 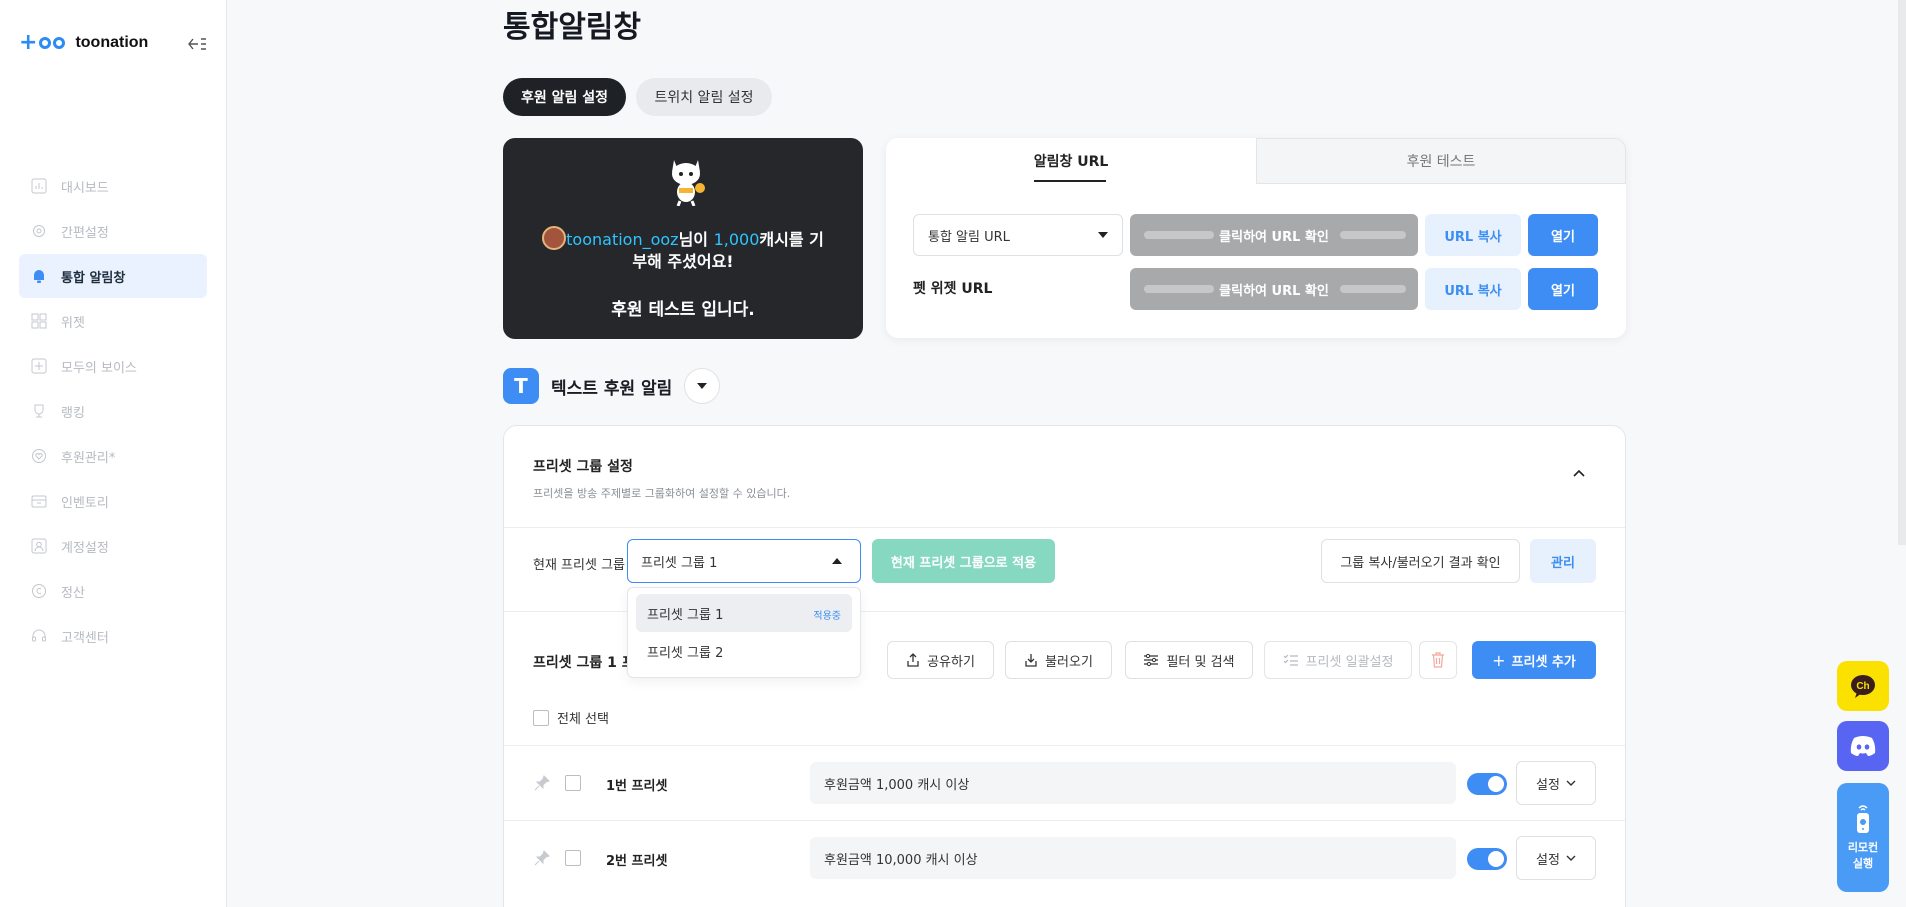 I want to click on share-label: 공유하기, so click(x=951, y=662).